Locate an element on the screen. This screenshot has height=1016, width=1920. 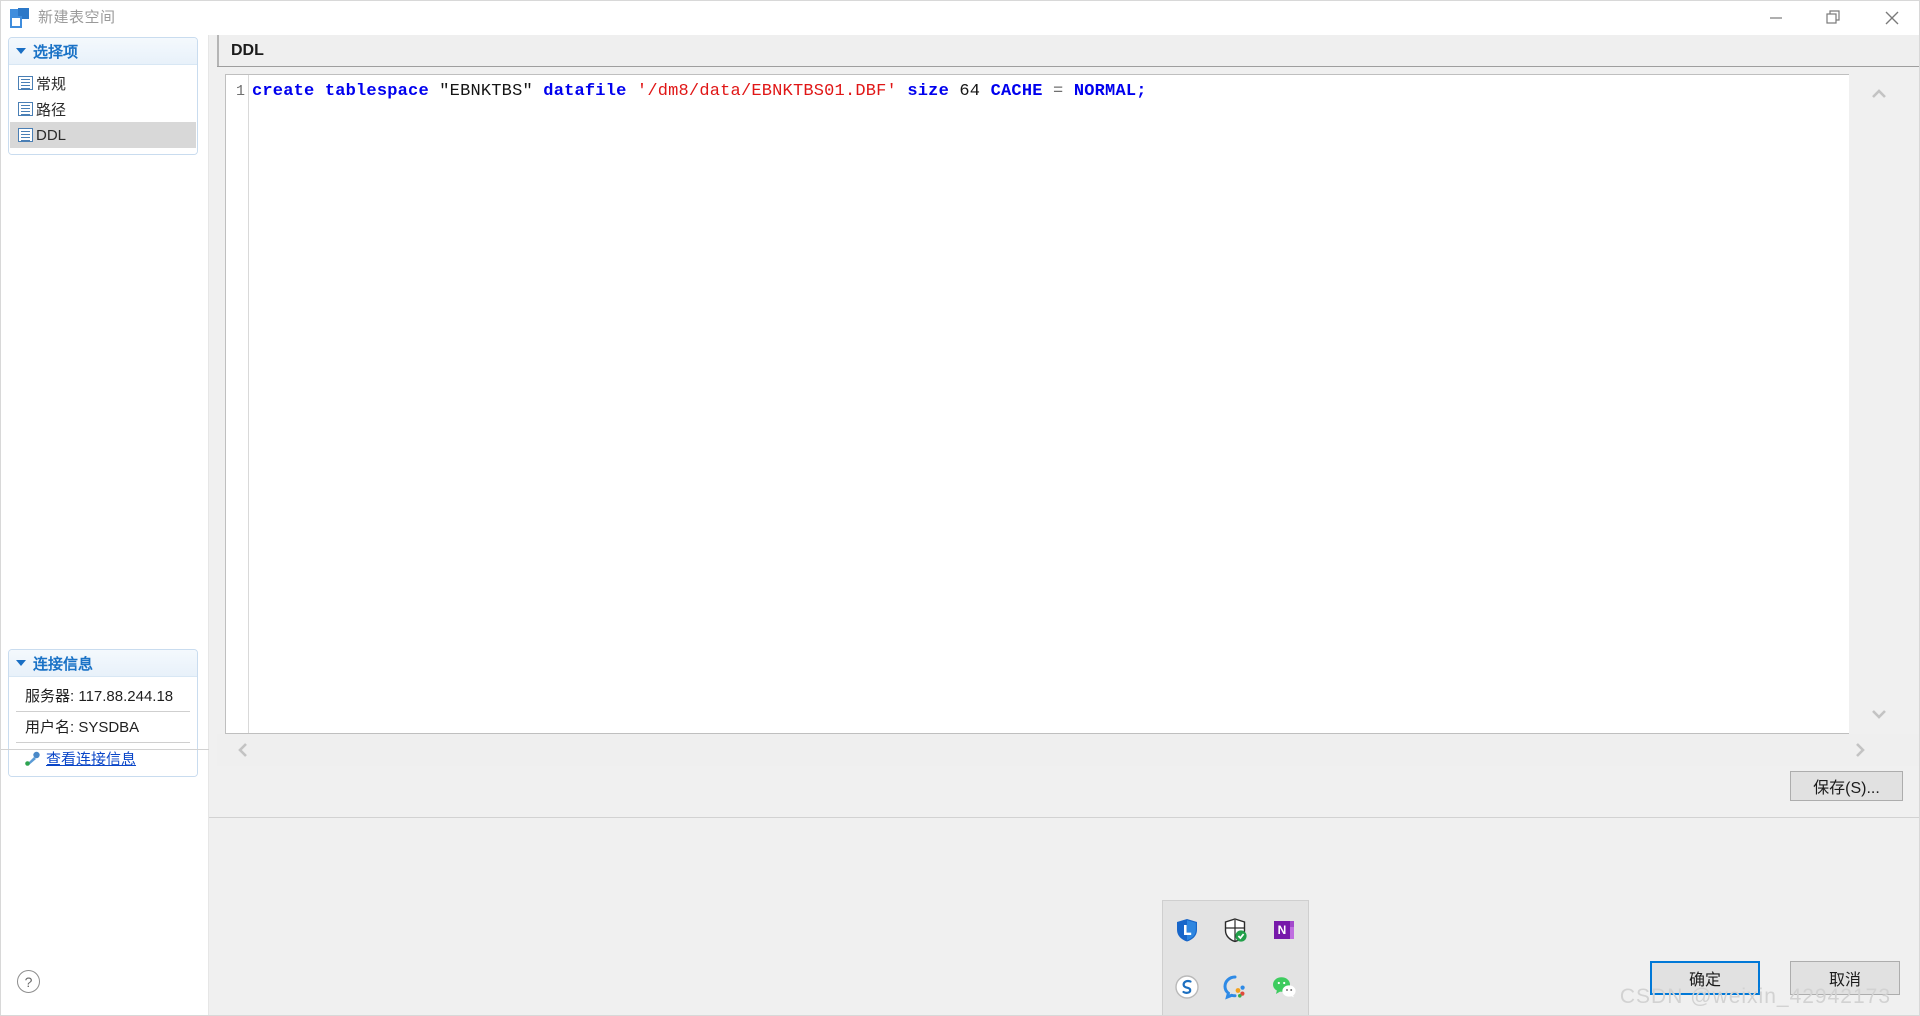
sql-token: 64 is located at coordinates (970, 91).